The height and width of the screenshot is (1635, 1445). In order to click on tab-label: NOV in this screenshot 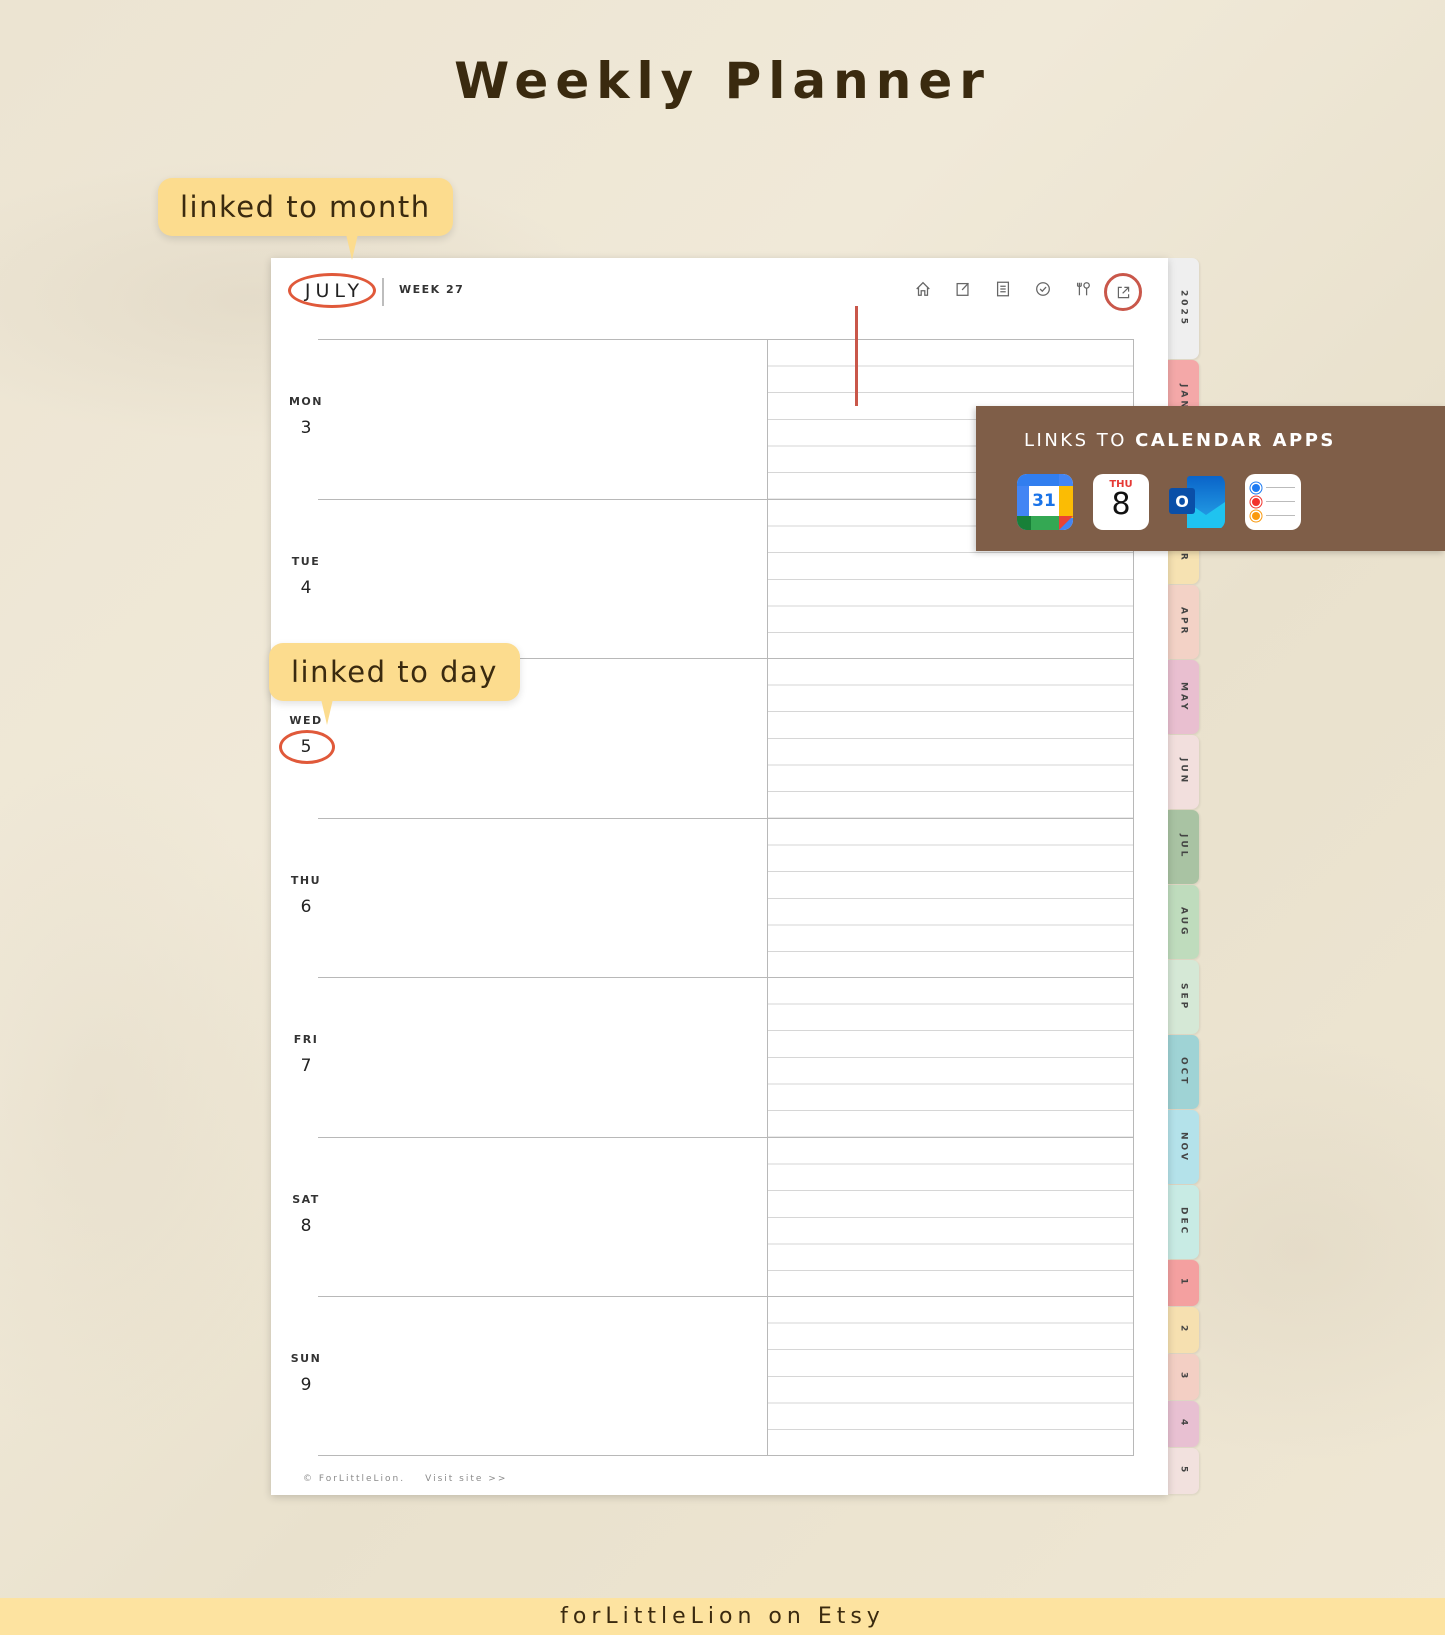, I will do `click(1183, 1147)`.